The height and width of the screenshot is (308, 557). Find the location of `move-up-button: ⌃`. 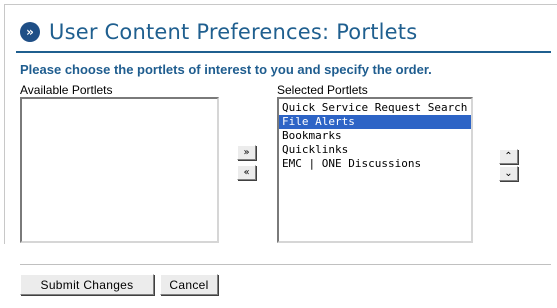

move-up-button: ⌃ is located at coordinates (508, 156).